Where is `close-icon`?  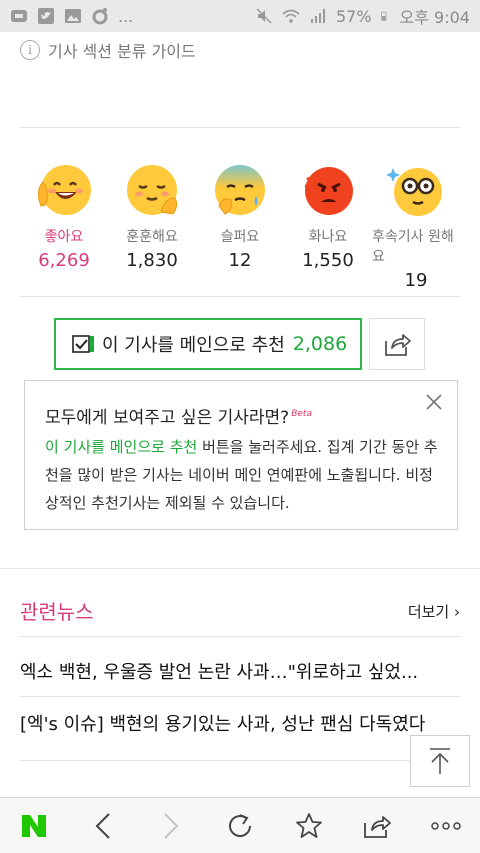 close-icon is located at coordinates (434, 402).